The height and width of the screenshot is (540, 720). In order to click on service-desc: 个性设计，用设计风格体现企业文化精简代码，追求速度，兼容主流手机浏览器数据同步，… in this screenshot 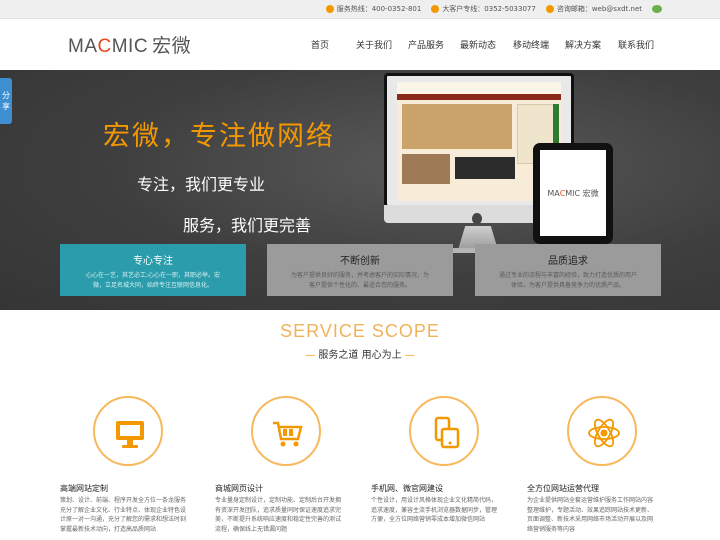, I will do `click(434, 510)`.